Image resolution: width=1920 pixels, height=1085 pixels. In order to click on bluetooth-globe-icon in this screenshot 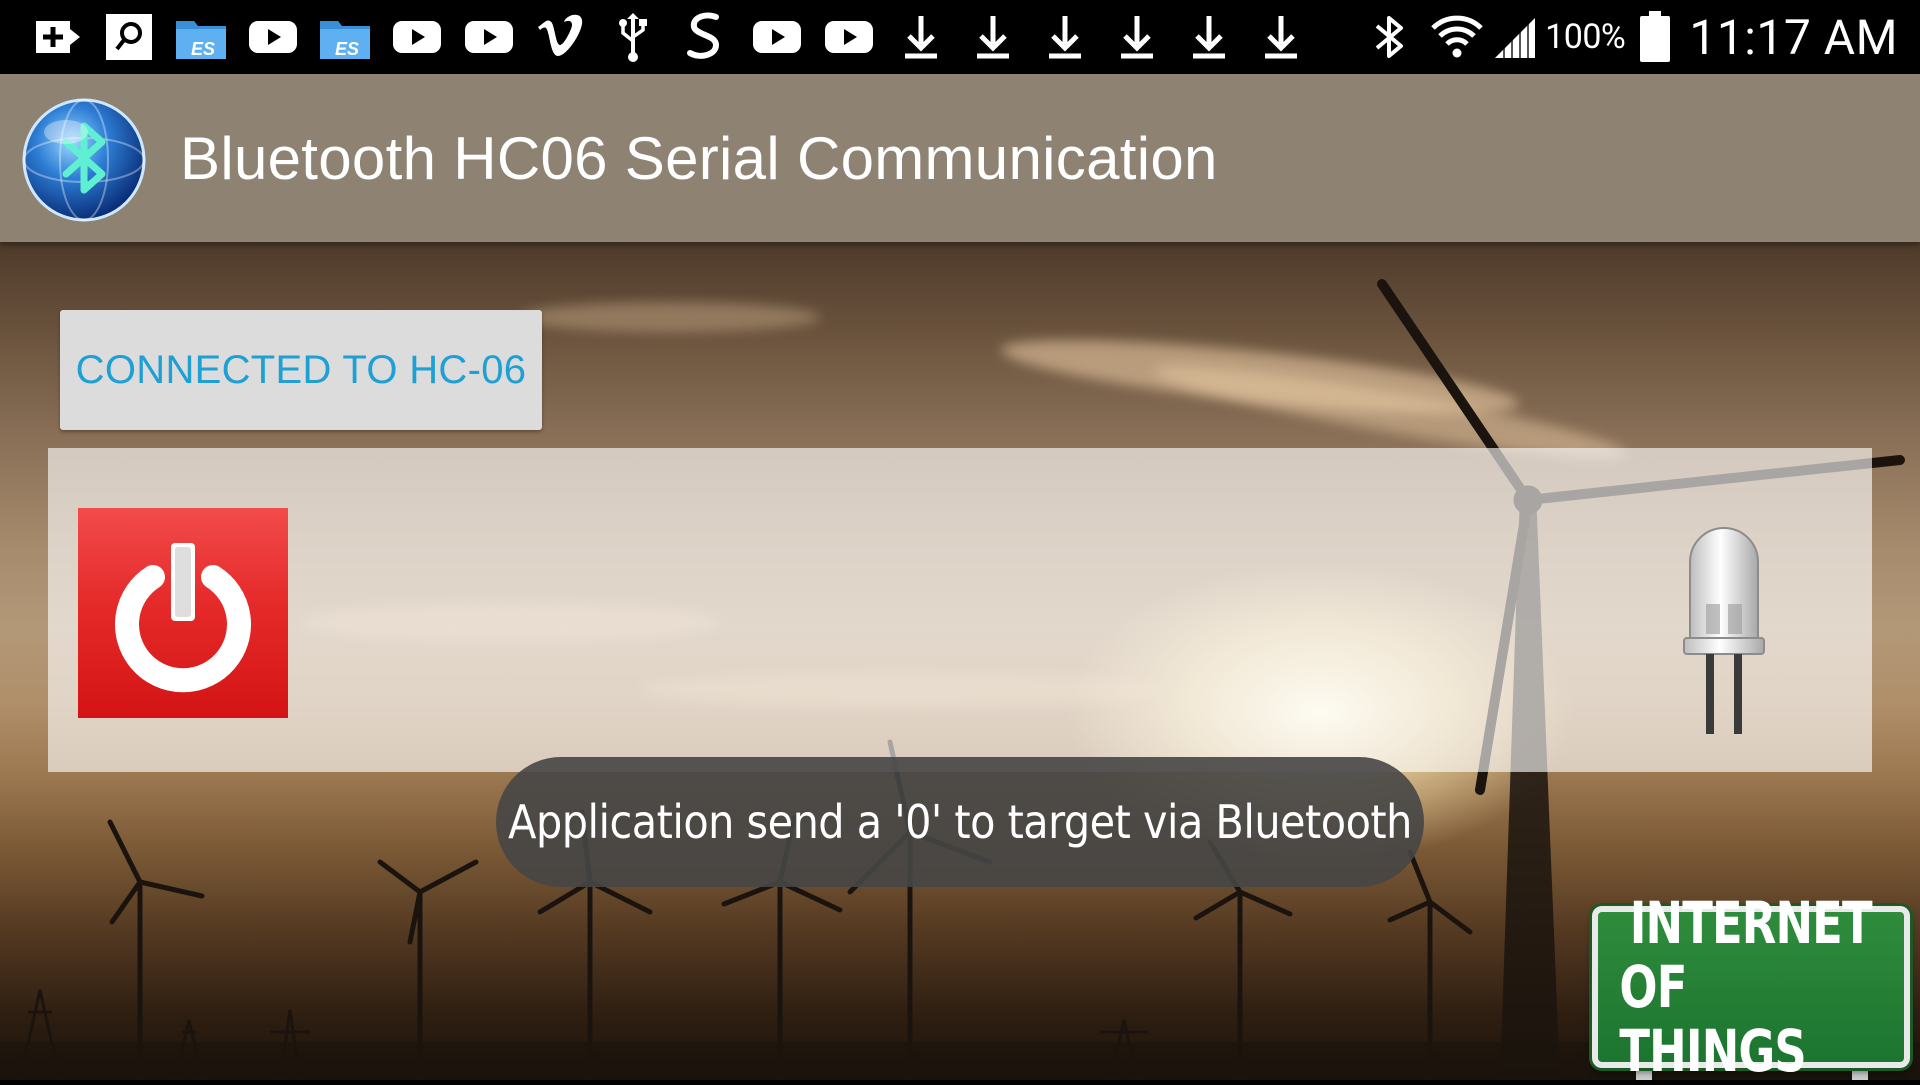, I will do `click(84, 160)`.